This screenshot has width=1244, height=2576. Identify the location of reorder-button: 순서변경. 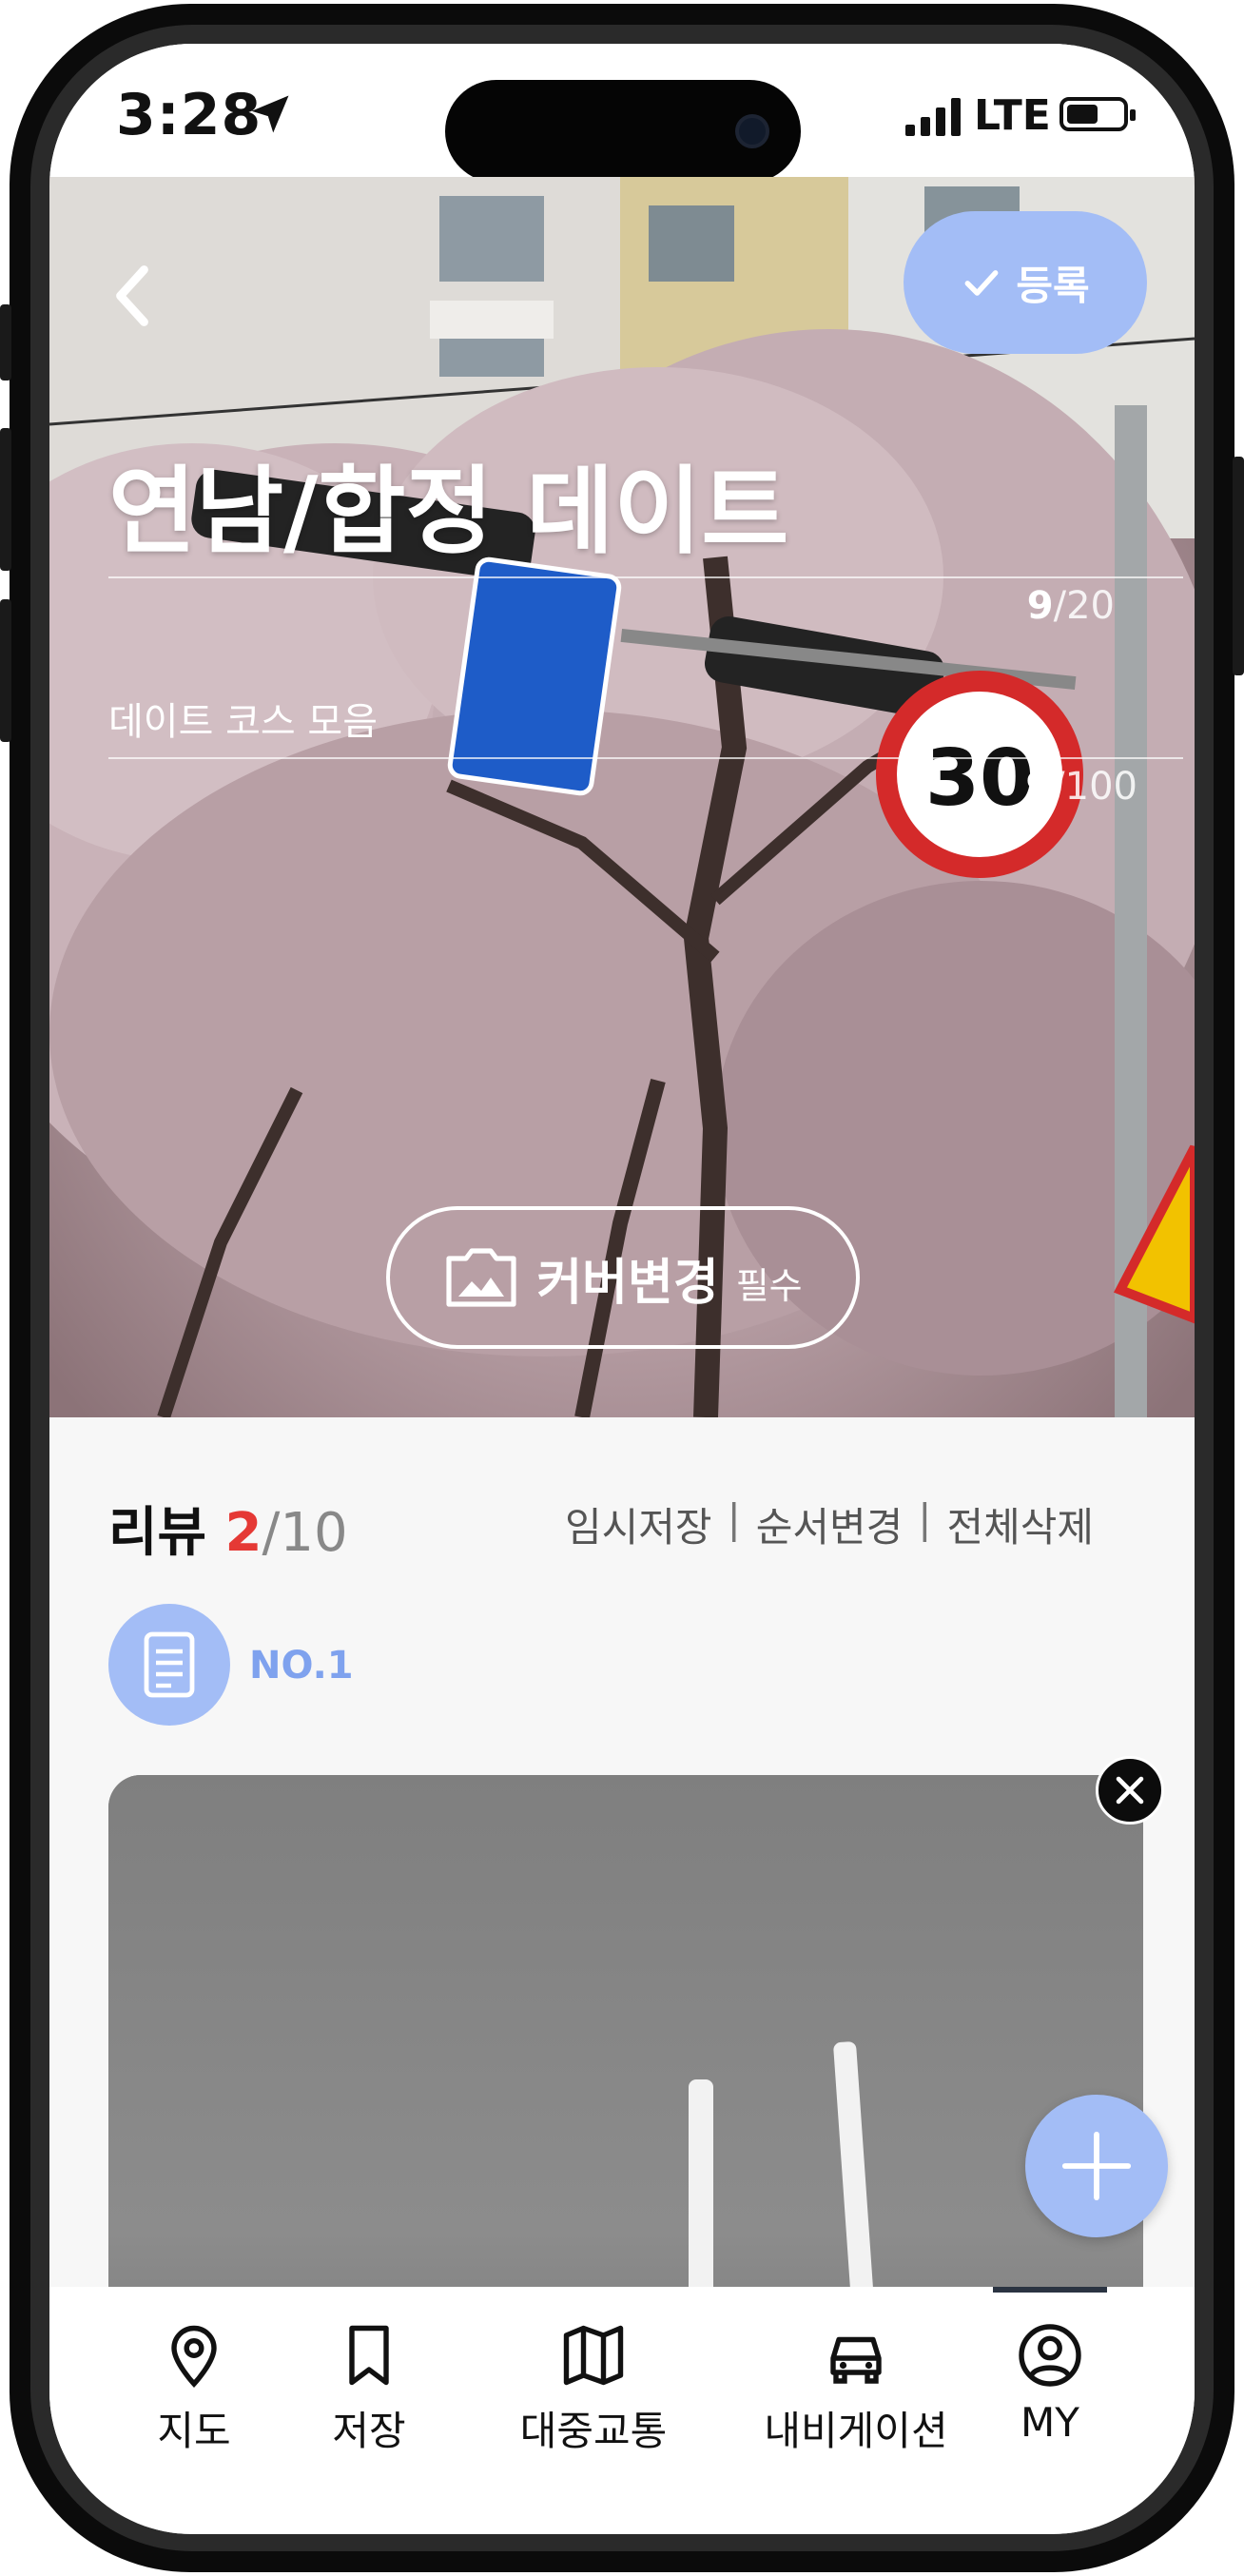
(830, 1524).